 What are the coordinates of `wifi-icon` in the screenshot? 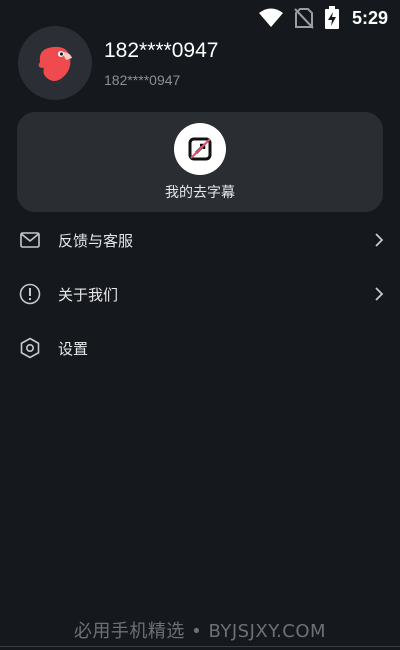 It's located at (271, 18).